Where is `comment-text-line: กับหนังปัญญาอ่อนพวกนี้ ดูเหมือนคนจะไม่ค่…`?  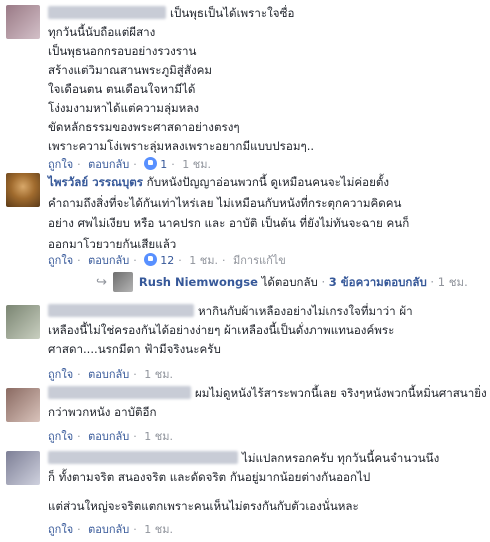
comment-text-line: กับหนังปัญญาอ่อนพวกนี้ ดูเหมือนคนจะไม่ค่… is located at coordinates (268, 182).